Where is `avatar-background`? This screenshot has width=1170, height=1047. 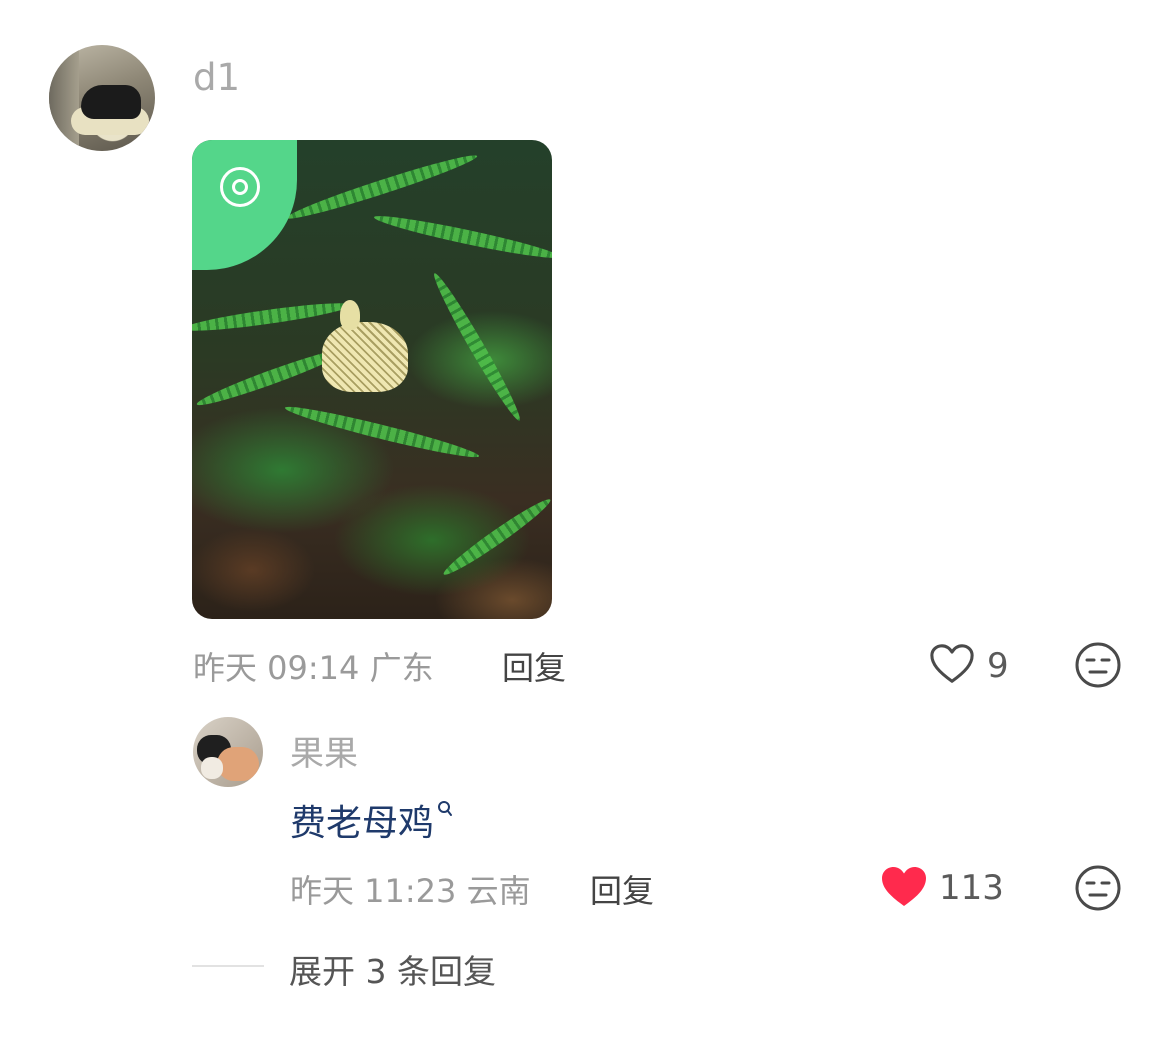 avatar-background is located at coordinates (64, 98).